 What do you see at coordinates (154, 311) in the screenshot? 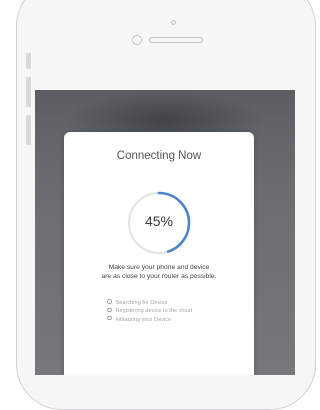
I see `step-label: Registering device to the cloud` at bounding box center [154, 311].